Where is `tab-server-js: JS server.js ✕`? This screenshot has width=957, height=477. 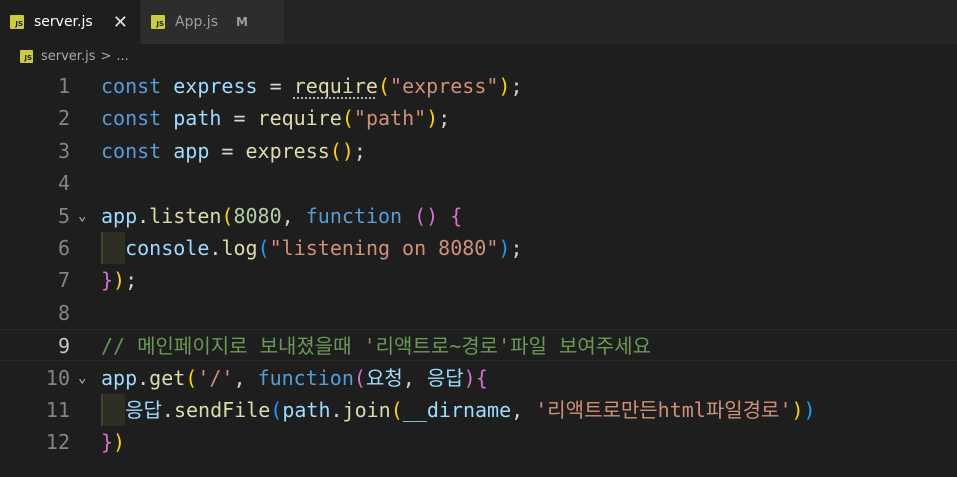 tab-server-js: JS server.js ✕ is located at coordinates (70, 22).